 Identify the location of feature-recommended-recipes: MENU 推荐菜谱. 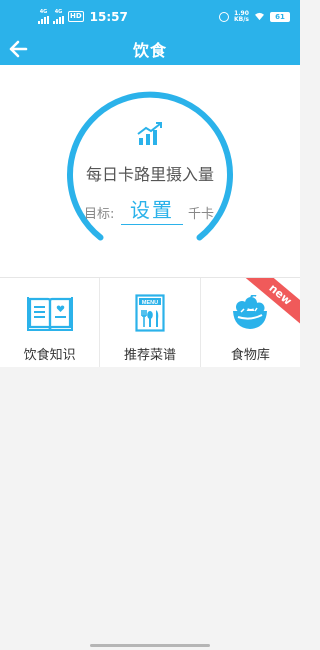
(149, 322).